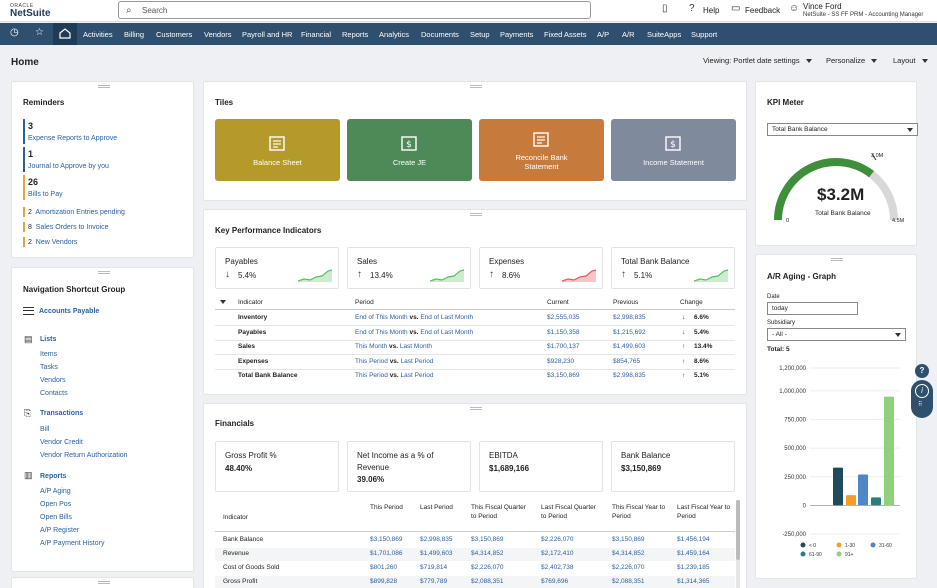 The height and width of the screenshot is (588, 937). Describe the element at coordinates (838, 486) in the screenshot. I see `bar--0` at that location.